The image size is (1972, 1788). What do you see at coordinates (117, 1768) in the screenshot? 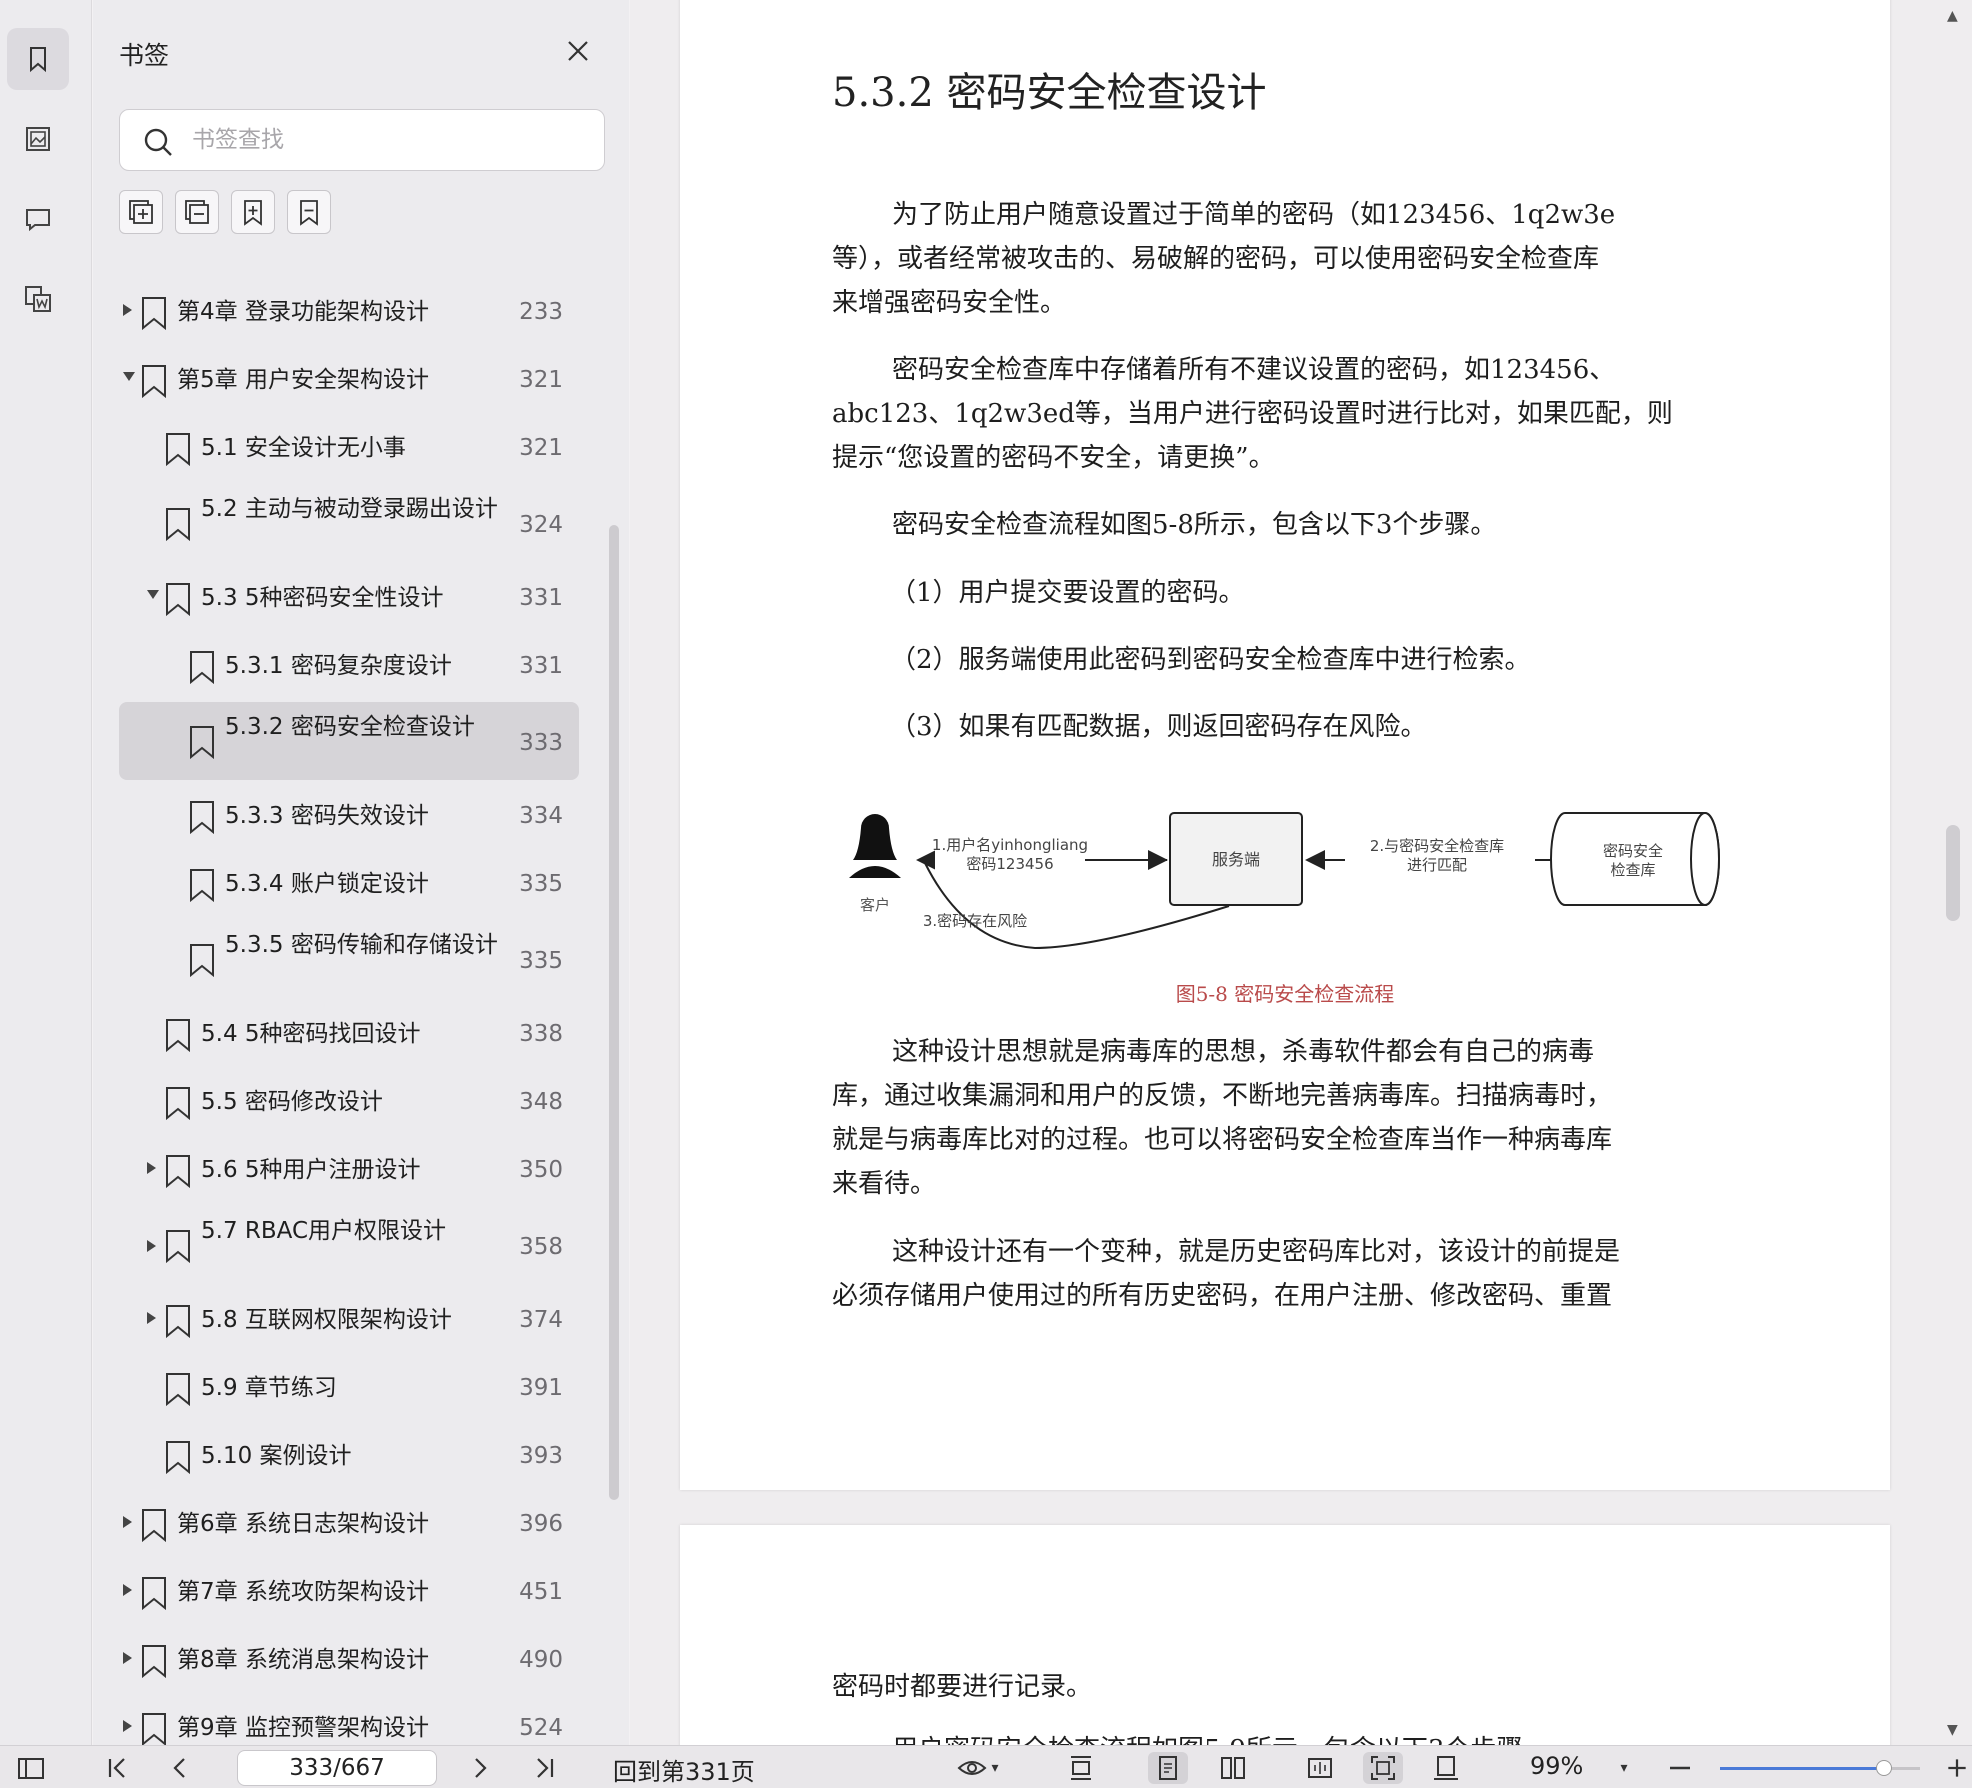
I see `first-page-button` at bounding box center [117, 1768].